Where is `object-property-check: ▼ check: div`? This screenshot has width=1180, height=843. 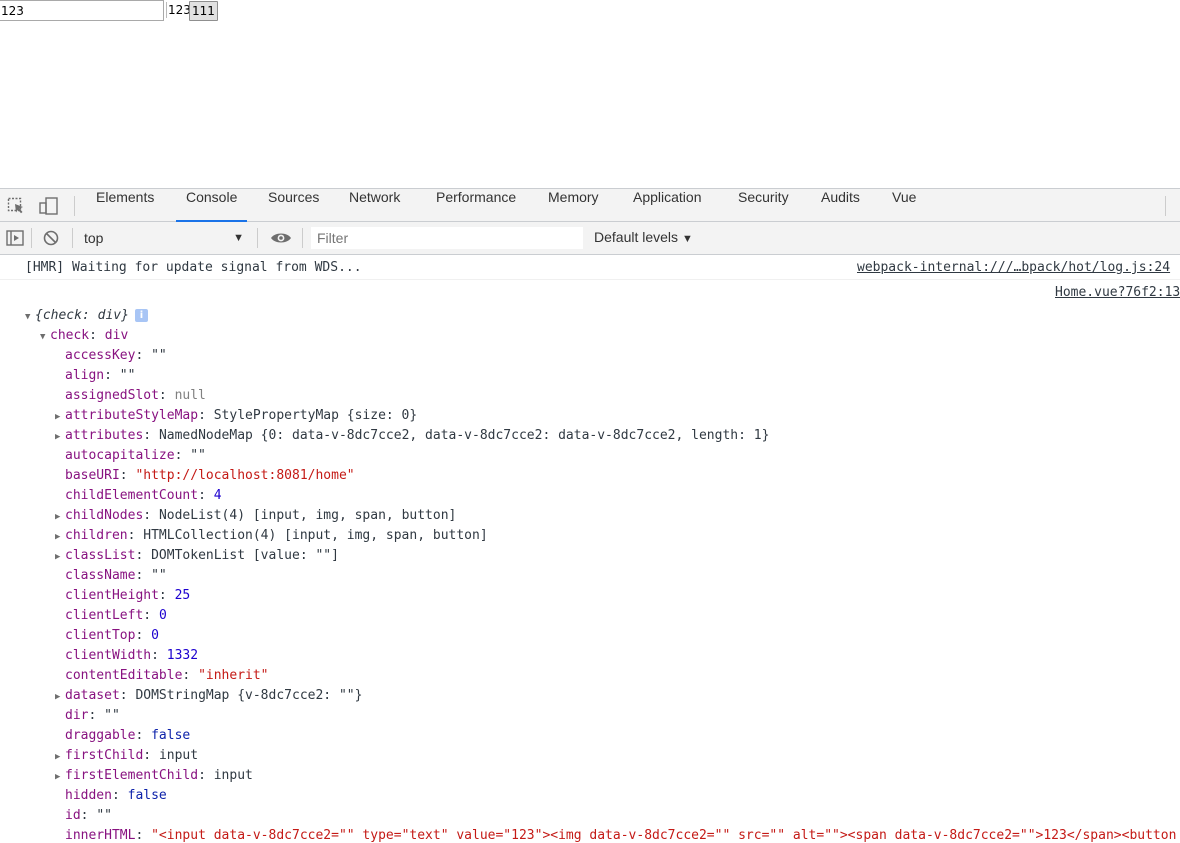
object-property-check: ▼ check: div is located at coordinates (84, 336).